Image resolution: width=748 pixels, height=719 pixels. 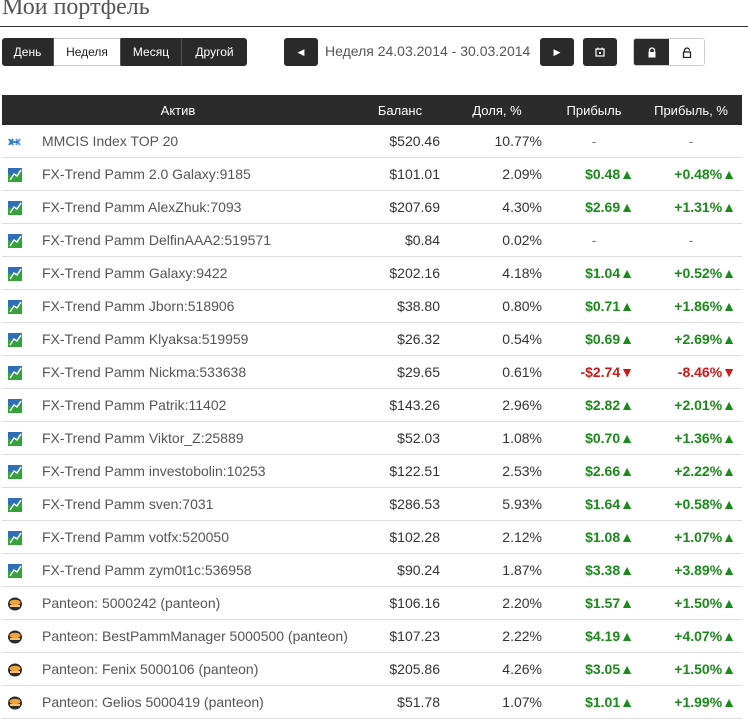 I want to click on profit-value: -, so click(x=594, y=240).